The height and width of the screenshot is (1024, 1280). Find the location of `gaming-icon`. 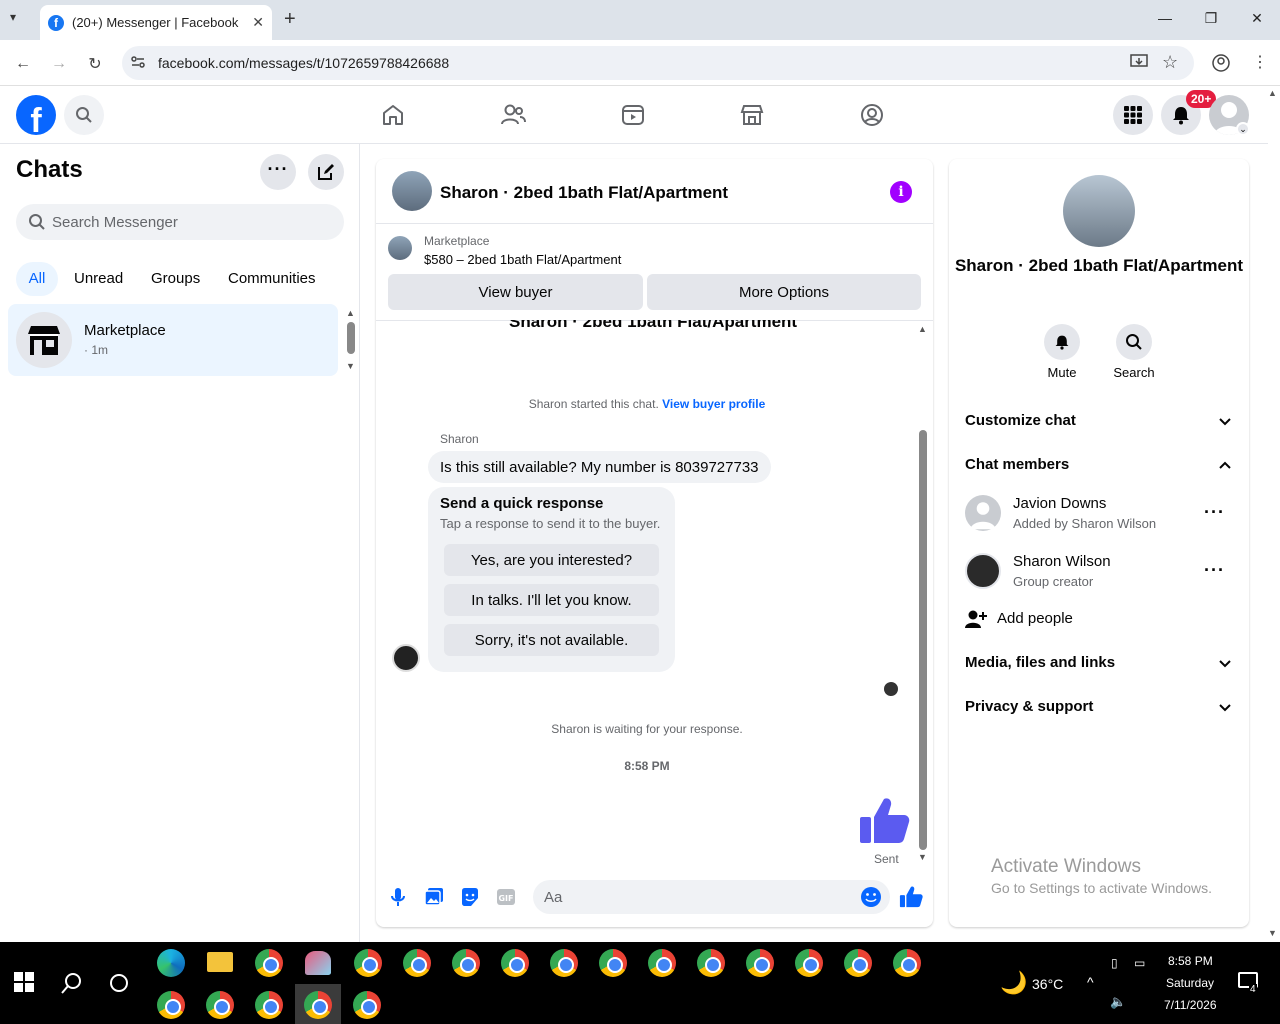

gaming-icon is located at coordinates (872, 115).